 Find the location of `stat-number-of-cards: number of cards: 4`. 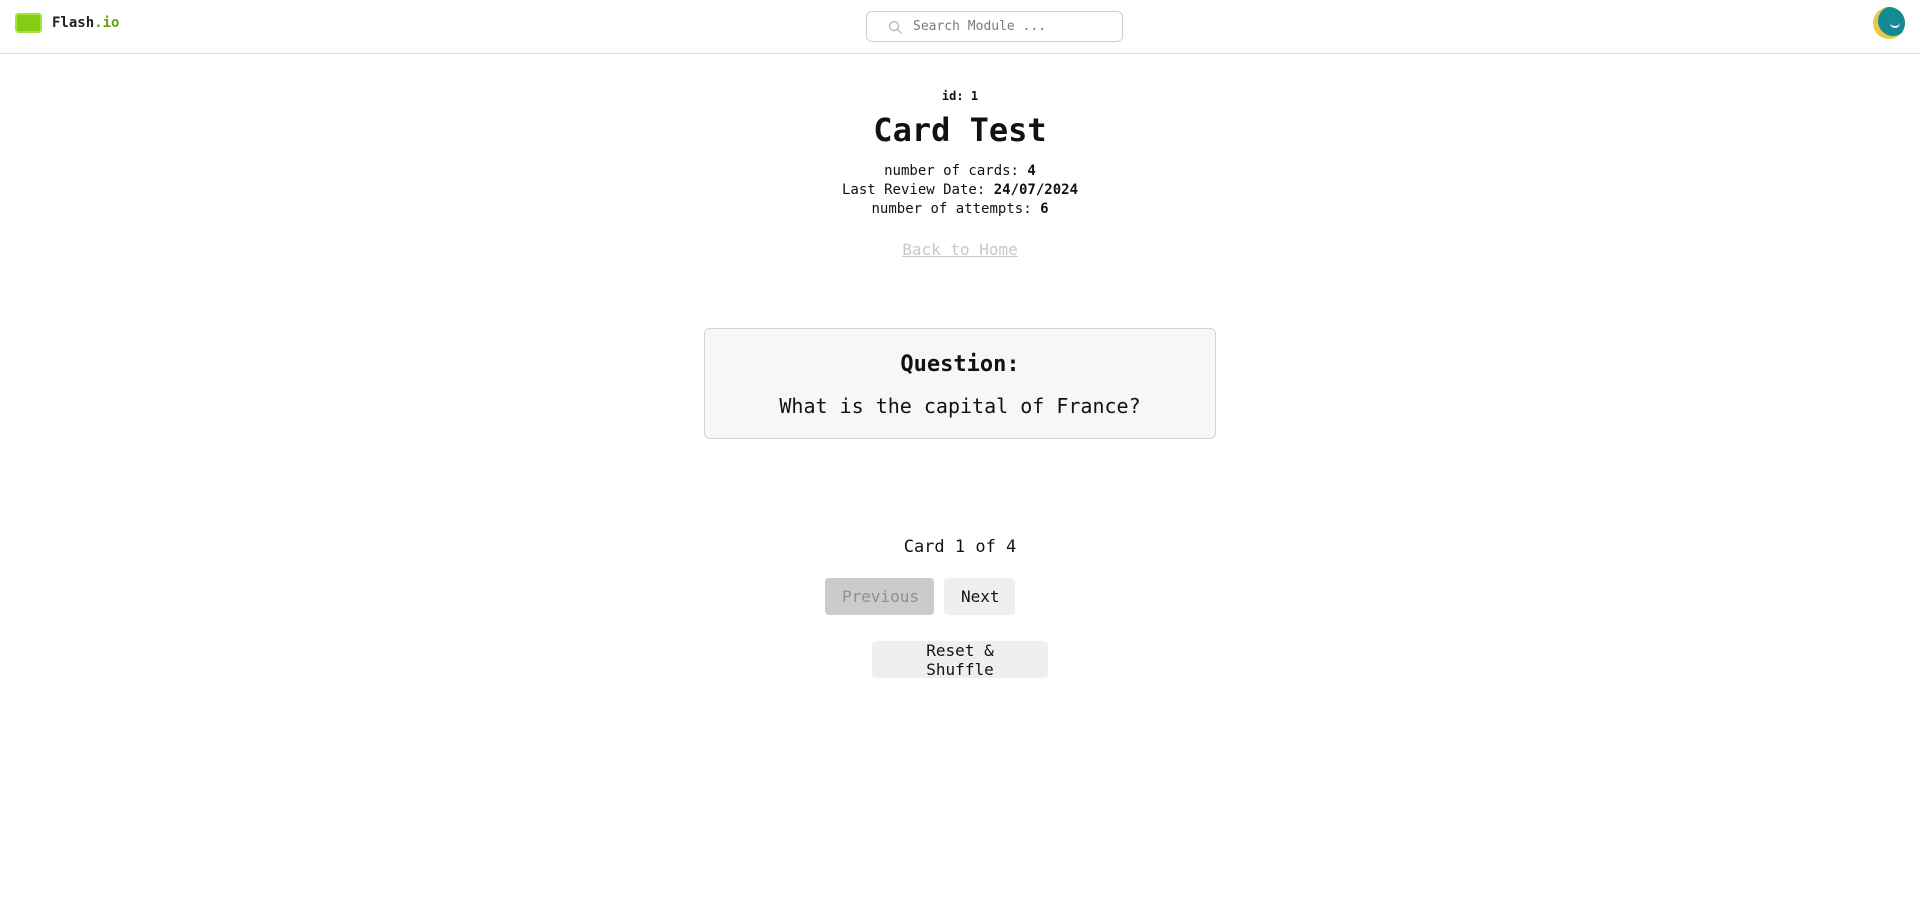

stat-number-of-cards: number of cards: 4 is located at coordinates (960, 171).